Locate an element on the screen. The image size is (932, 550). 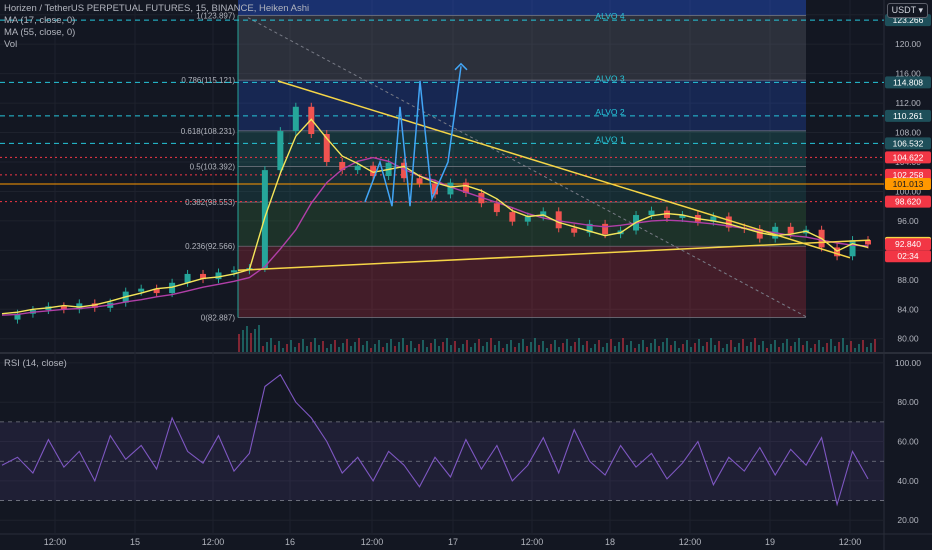
price-badge: 98.620 is located at coordinates (908, 202).